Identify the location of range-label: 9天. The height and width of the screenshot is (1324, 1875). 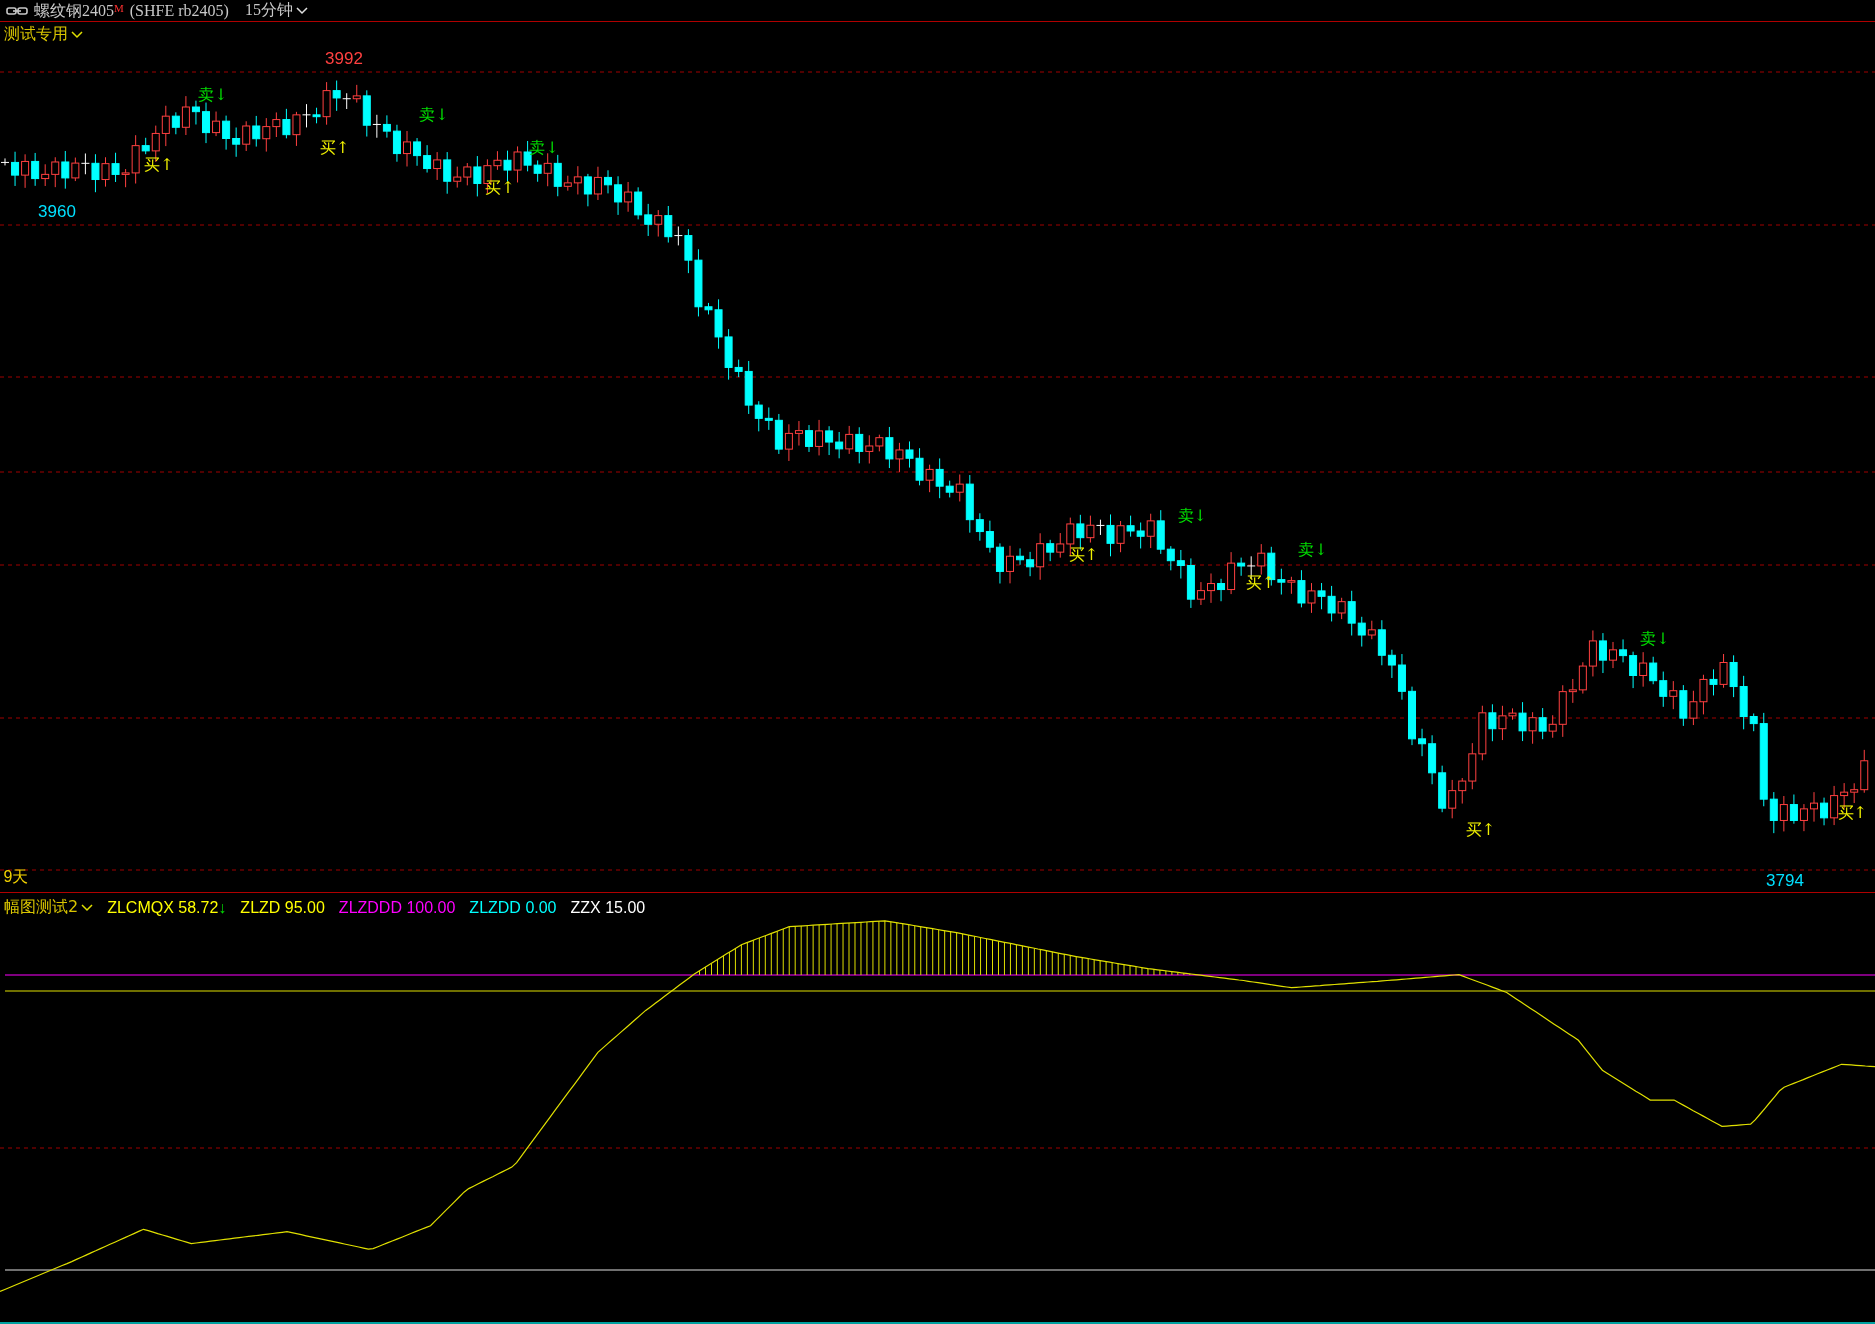
(16, 877).